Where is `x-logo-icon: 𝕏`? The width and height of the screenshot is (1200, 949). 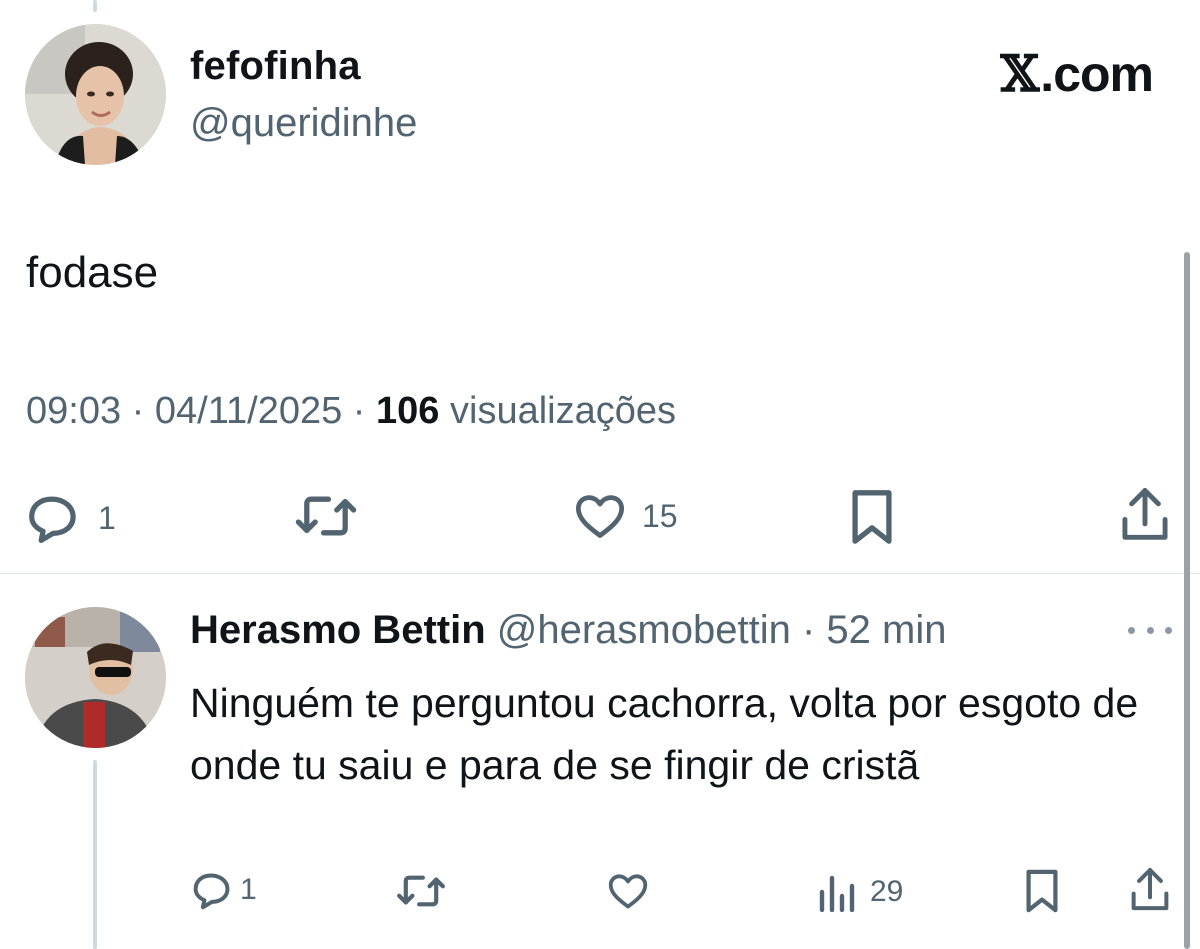 x-logo-icon: 𝕏 is located at coordinates (1020, 73).